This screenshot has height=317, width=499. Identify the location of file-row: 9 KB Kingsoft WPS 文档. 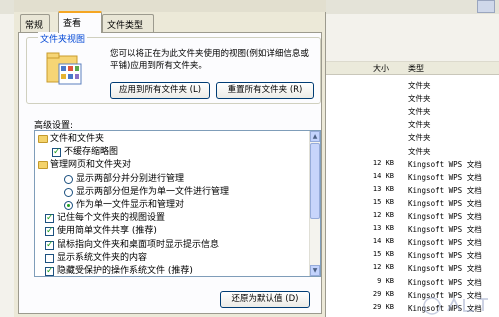
(412, 281).